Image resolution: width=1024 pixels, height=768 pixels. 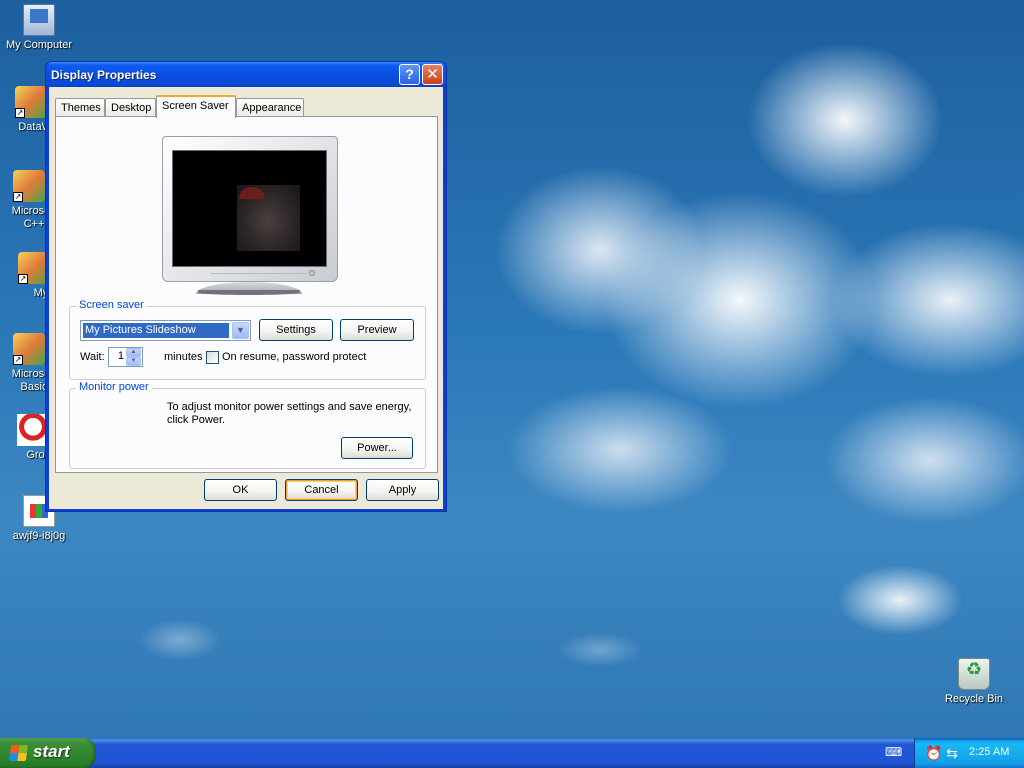 What do you see at coordinates (240, 490) in the screenshot?
I see `ok-button: OK` at bounding box center [240, 490].